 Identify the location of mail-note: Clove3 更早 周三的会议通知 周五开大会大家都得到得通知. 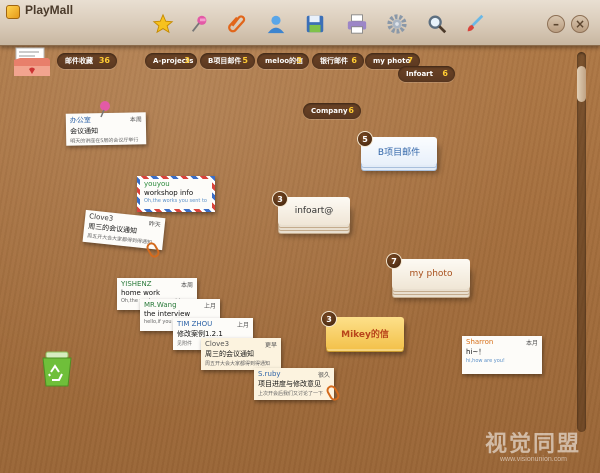
(241, 354).